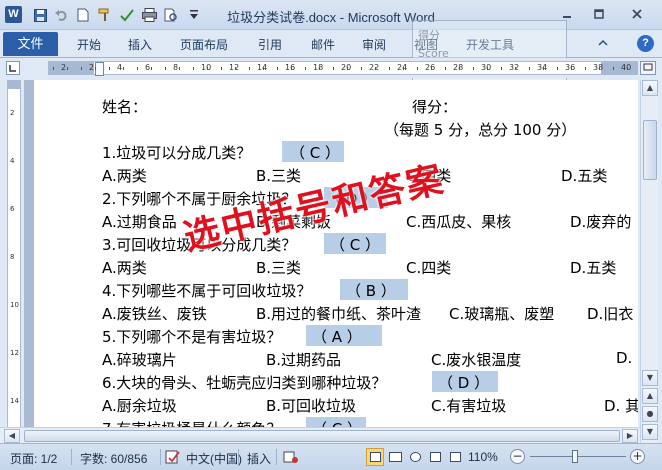 The height and width of the screenshot is (470, 662). What do you see at coordinates (124, 176) in the screenshot?
I see `option-a: A.两类` at bounding box center [124, 176].